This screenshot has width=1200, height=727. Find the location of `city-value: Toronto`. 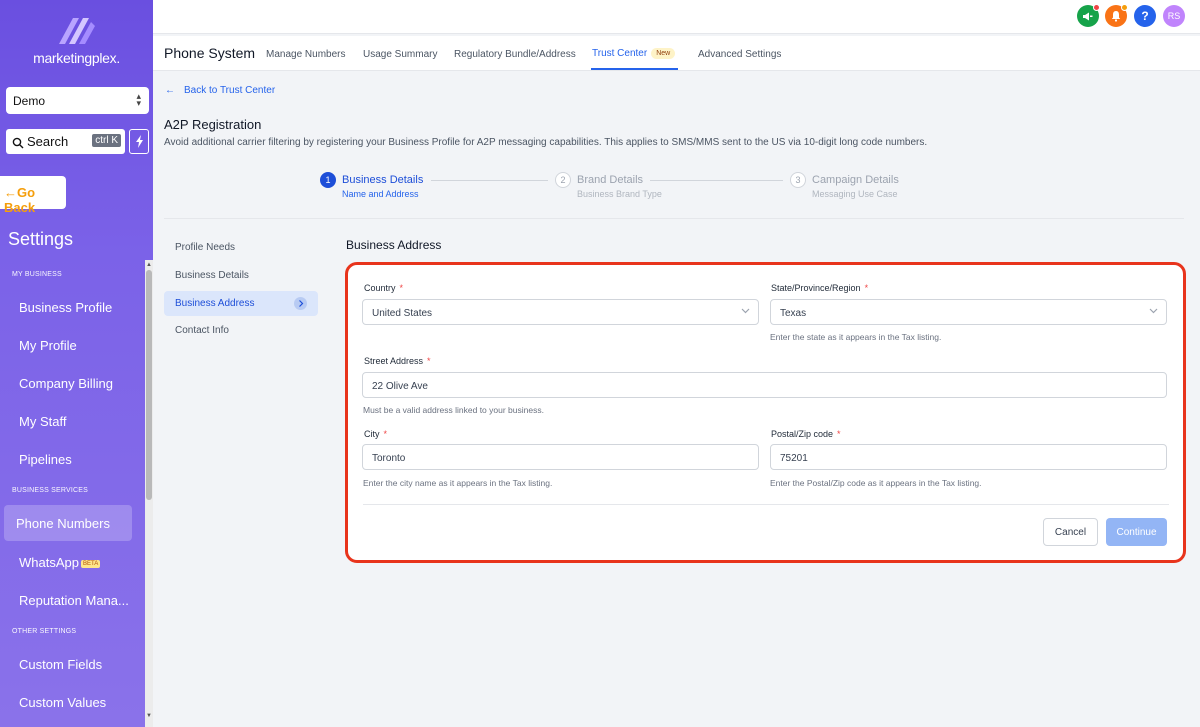

city-value: Toronto is located at coordinates (389, 458).